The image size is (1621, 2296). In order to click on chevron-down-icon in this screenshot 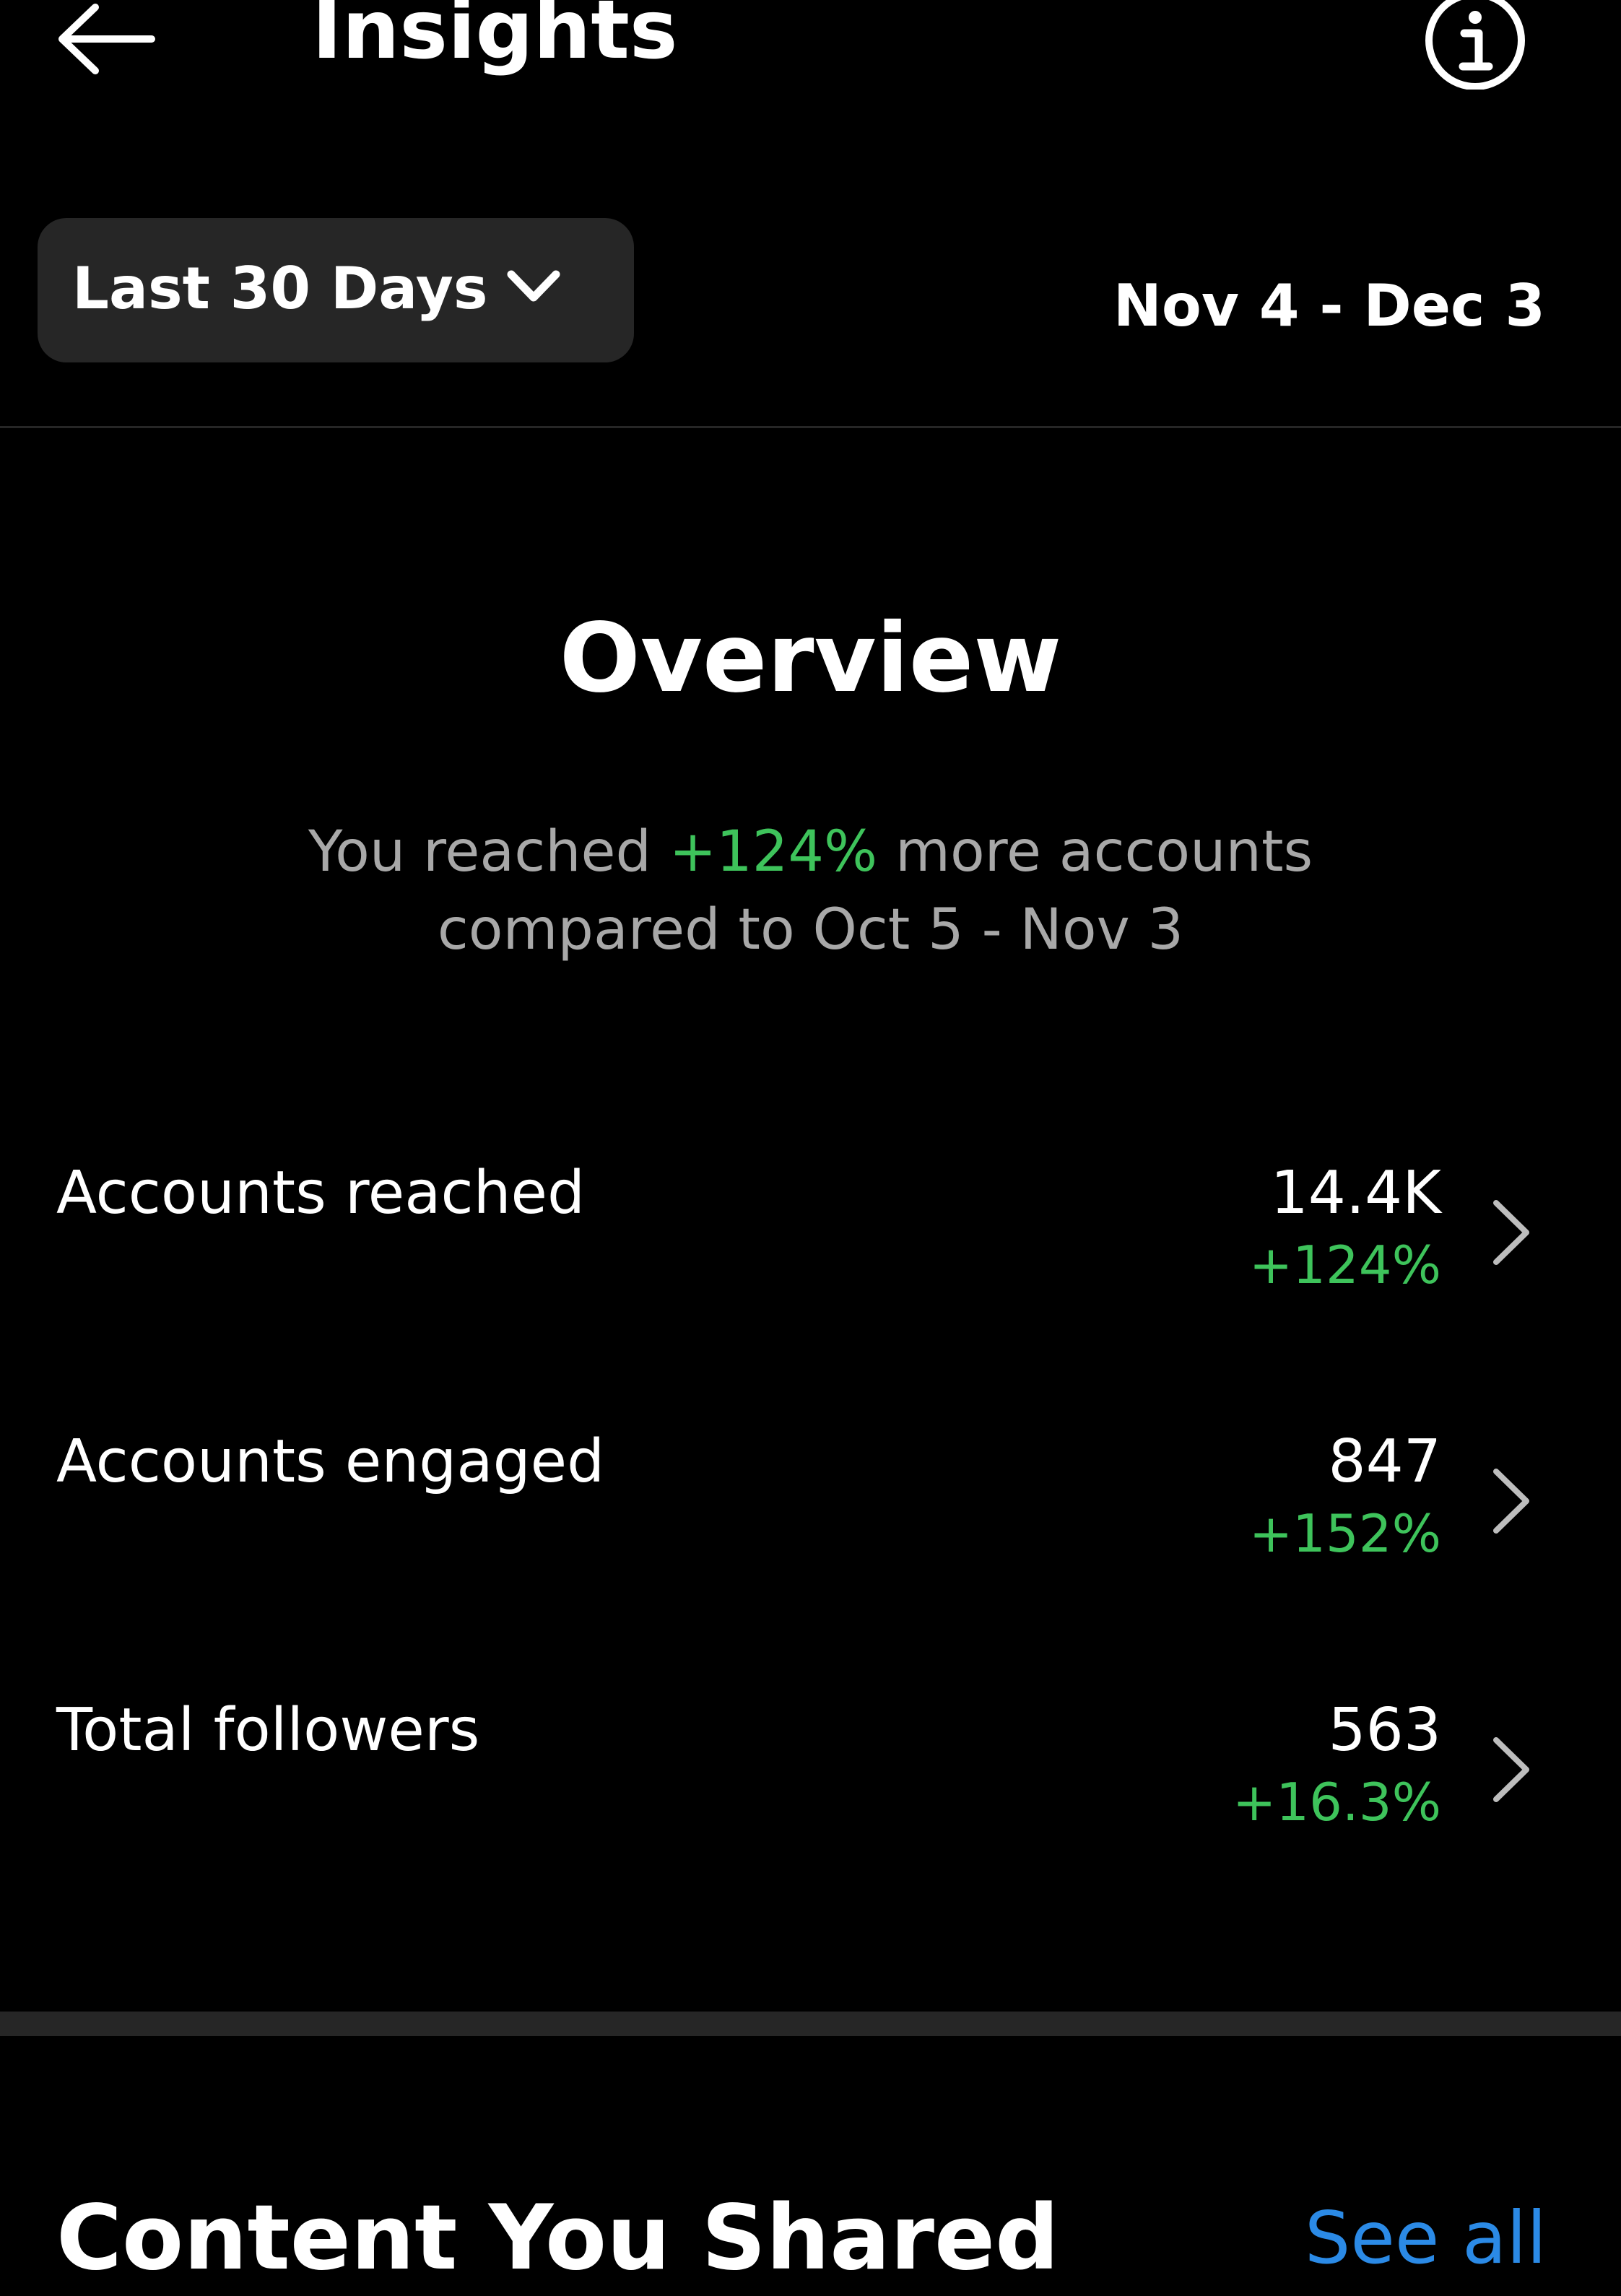, I will do `click(533, 287)`.